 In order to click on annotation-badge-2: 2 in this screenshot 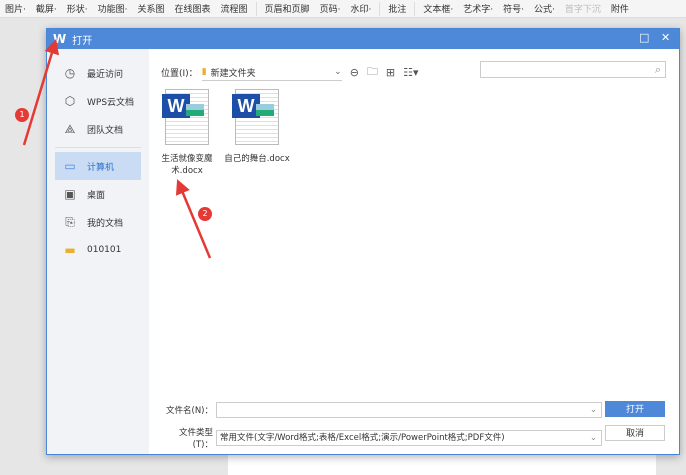, I will do `click(205, 214)`.